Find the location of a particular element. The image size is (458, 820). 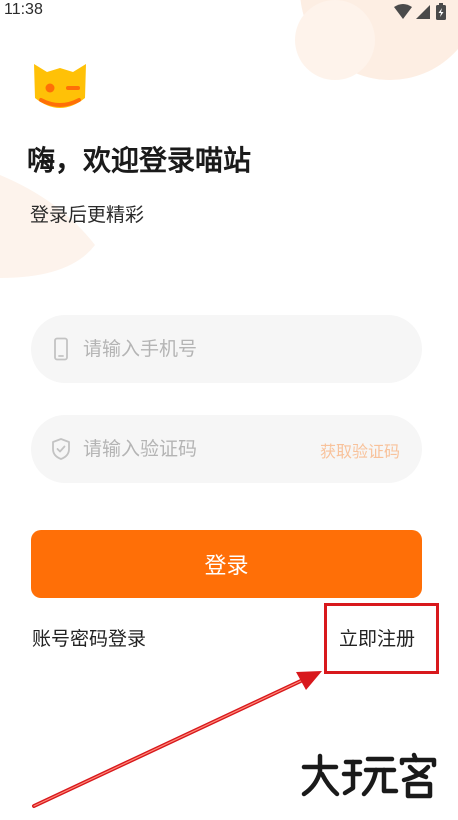

battery-charging-icon is located at coordinates (441, 11).